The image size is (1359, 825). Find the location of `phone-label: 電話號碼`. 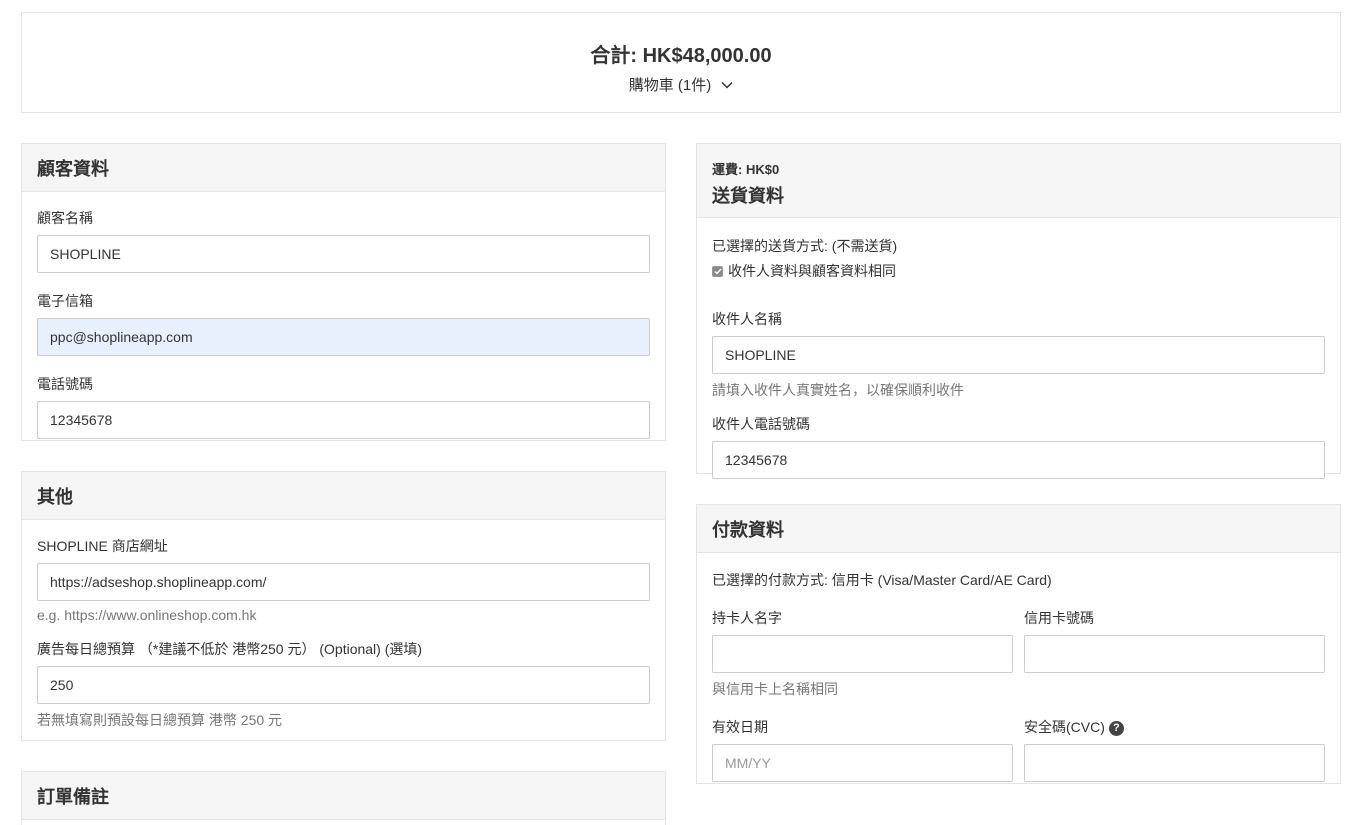

phone-label: 電話號碼 is located at coordinates (65, 384).